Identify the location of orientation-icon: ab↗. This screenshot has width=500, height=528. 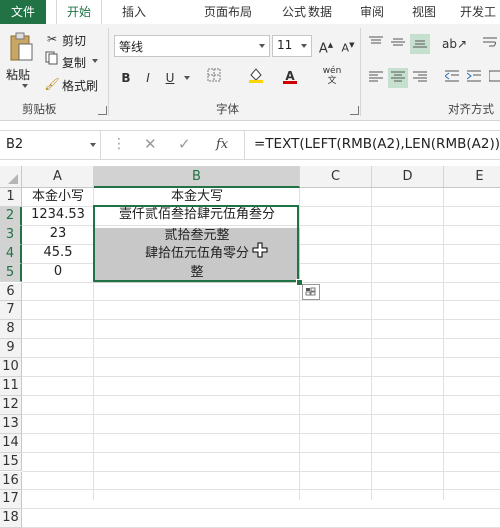
(454, 44).